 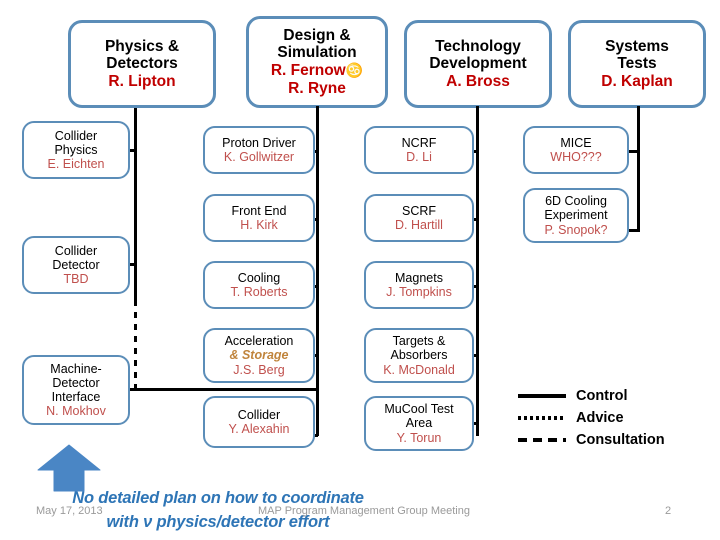 What do you see at coordinates (69, 468) in the screenshot?
I see `up-arrow-icon` at bounding box center [69, 468].